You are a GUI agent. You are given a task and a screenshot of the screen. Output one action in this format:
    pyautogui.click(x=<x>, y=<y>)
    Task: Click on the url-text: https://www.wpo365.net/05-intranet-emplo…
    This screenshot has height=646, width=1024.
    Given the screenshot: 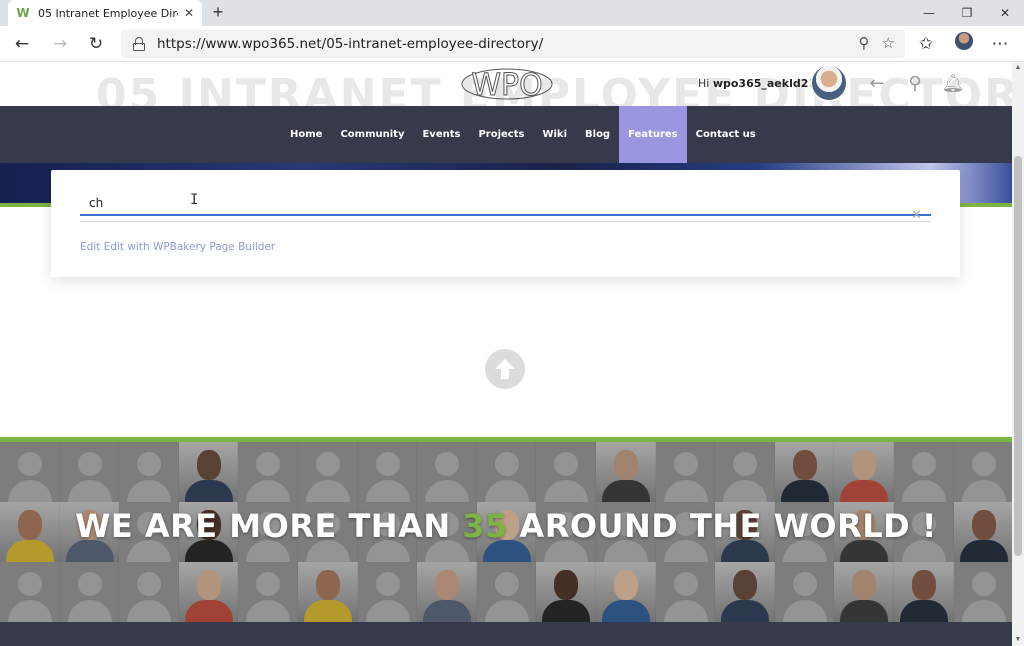 What is the action you would take?
    pyautogui.click(x=350, y=44)
    